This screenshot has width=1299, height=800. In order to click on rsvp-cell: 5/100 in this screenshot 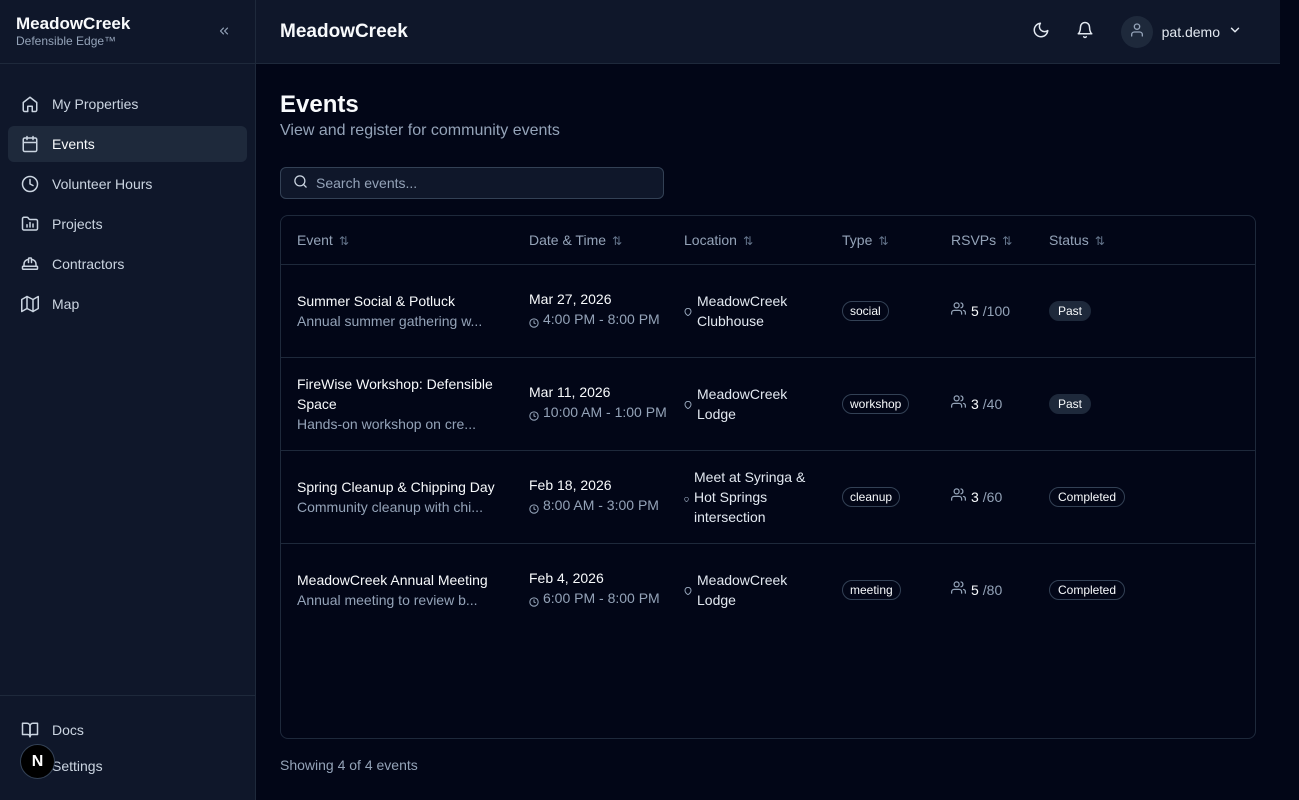, I will do `click(984, 311)`.